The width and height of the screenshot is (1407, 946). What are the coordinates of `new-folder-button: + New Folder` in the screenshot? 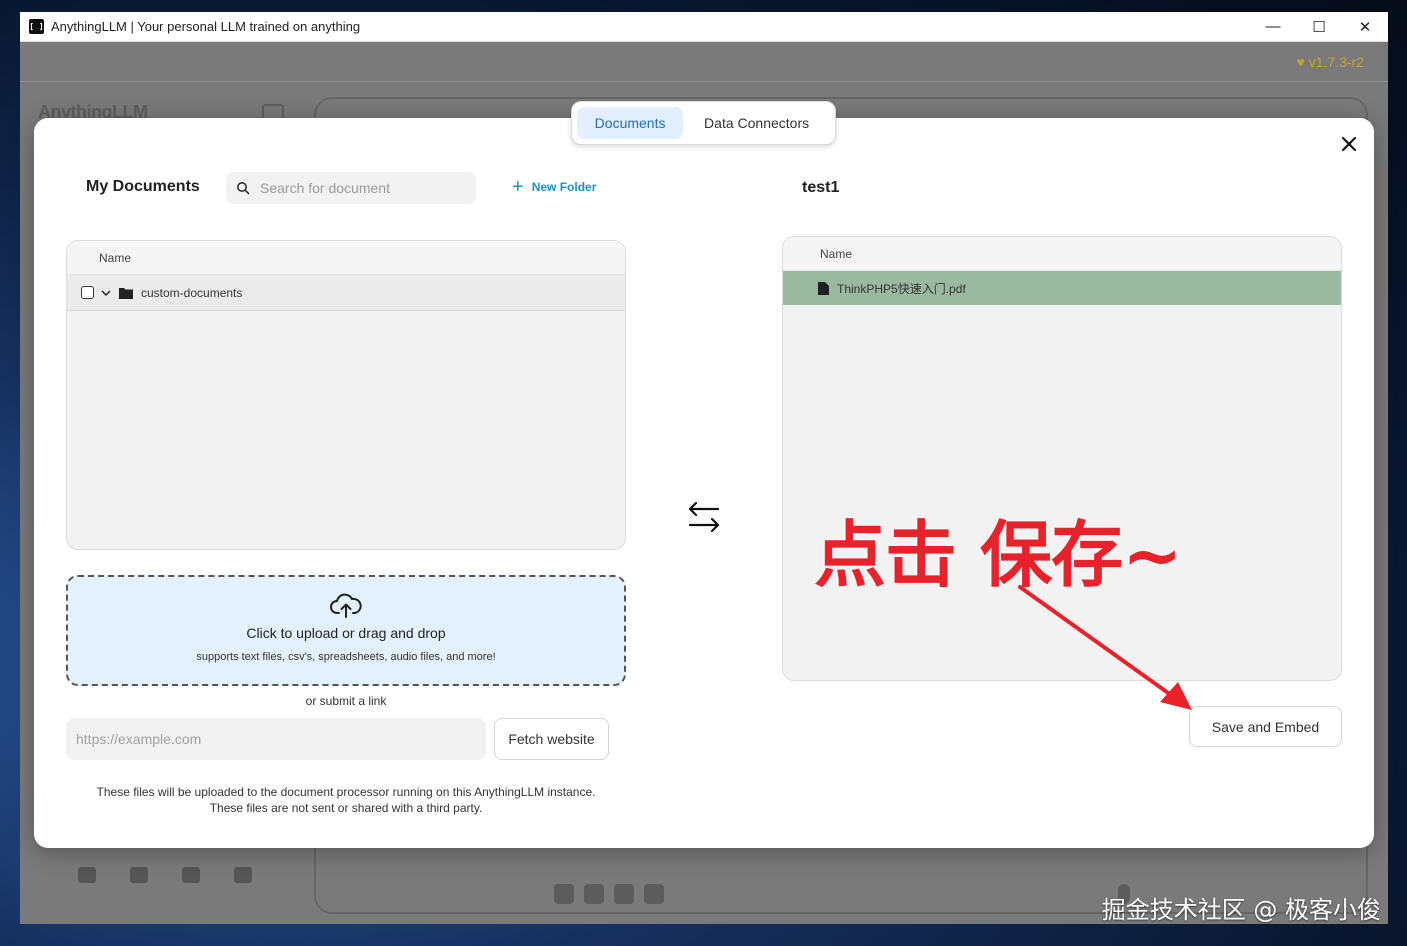 It's located at (554, 187).